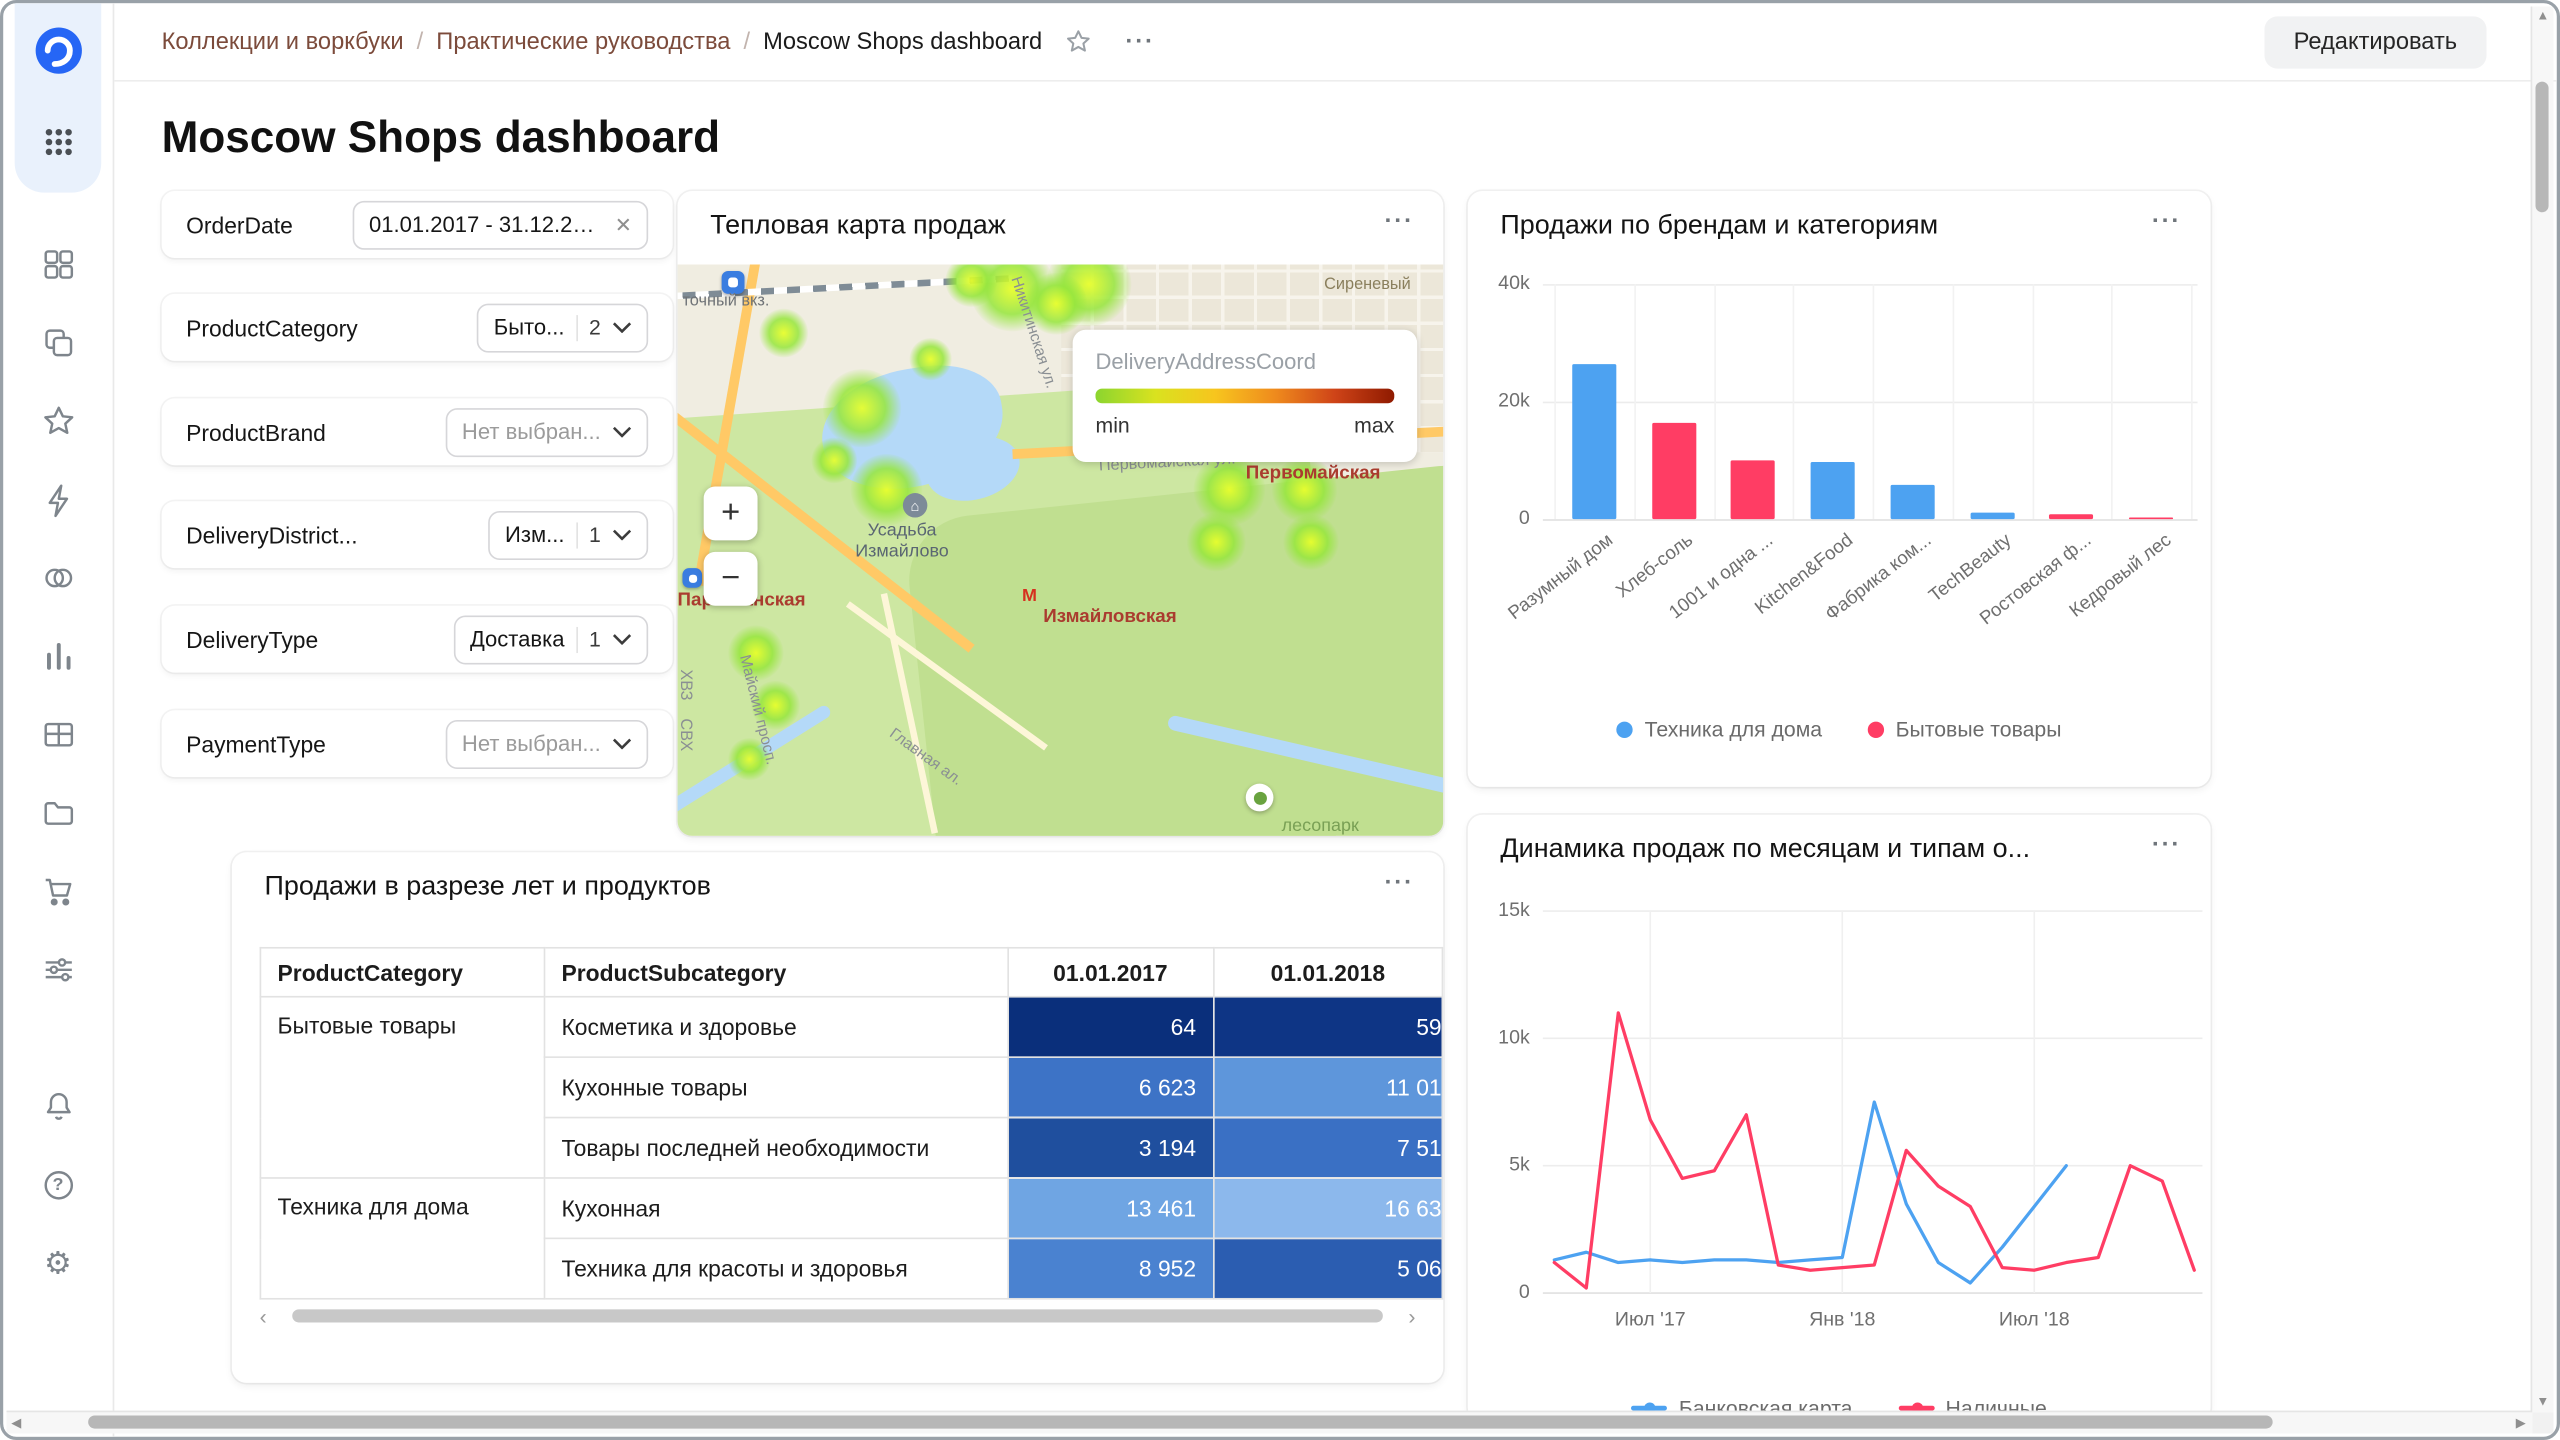 Image resolution: width=2560 pixels, height=1440 pixels. I want to click on table-cell-value-2018: 16 63, so click(1328, 1208).